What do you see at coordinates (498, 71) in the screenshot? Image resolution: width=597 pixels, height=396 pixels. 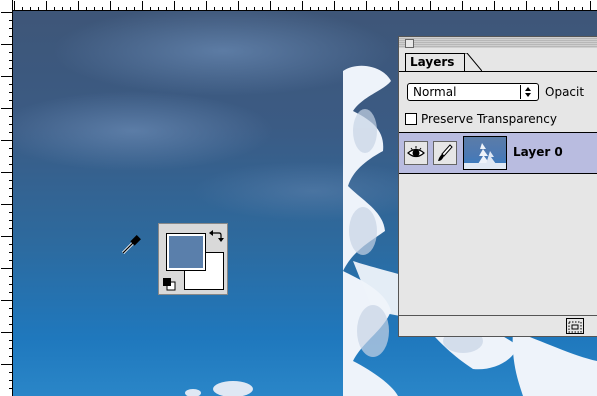 I see `tab-divider` at bounding box center [498, 71].